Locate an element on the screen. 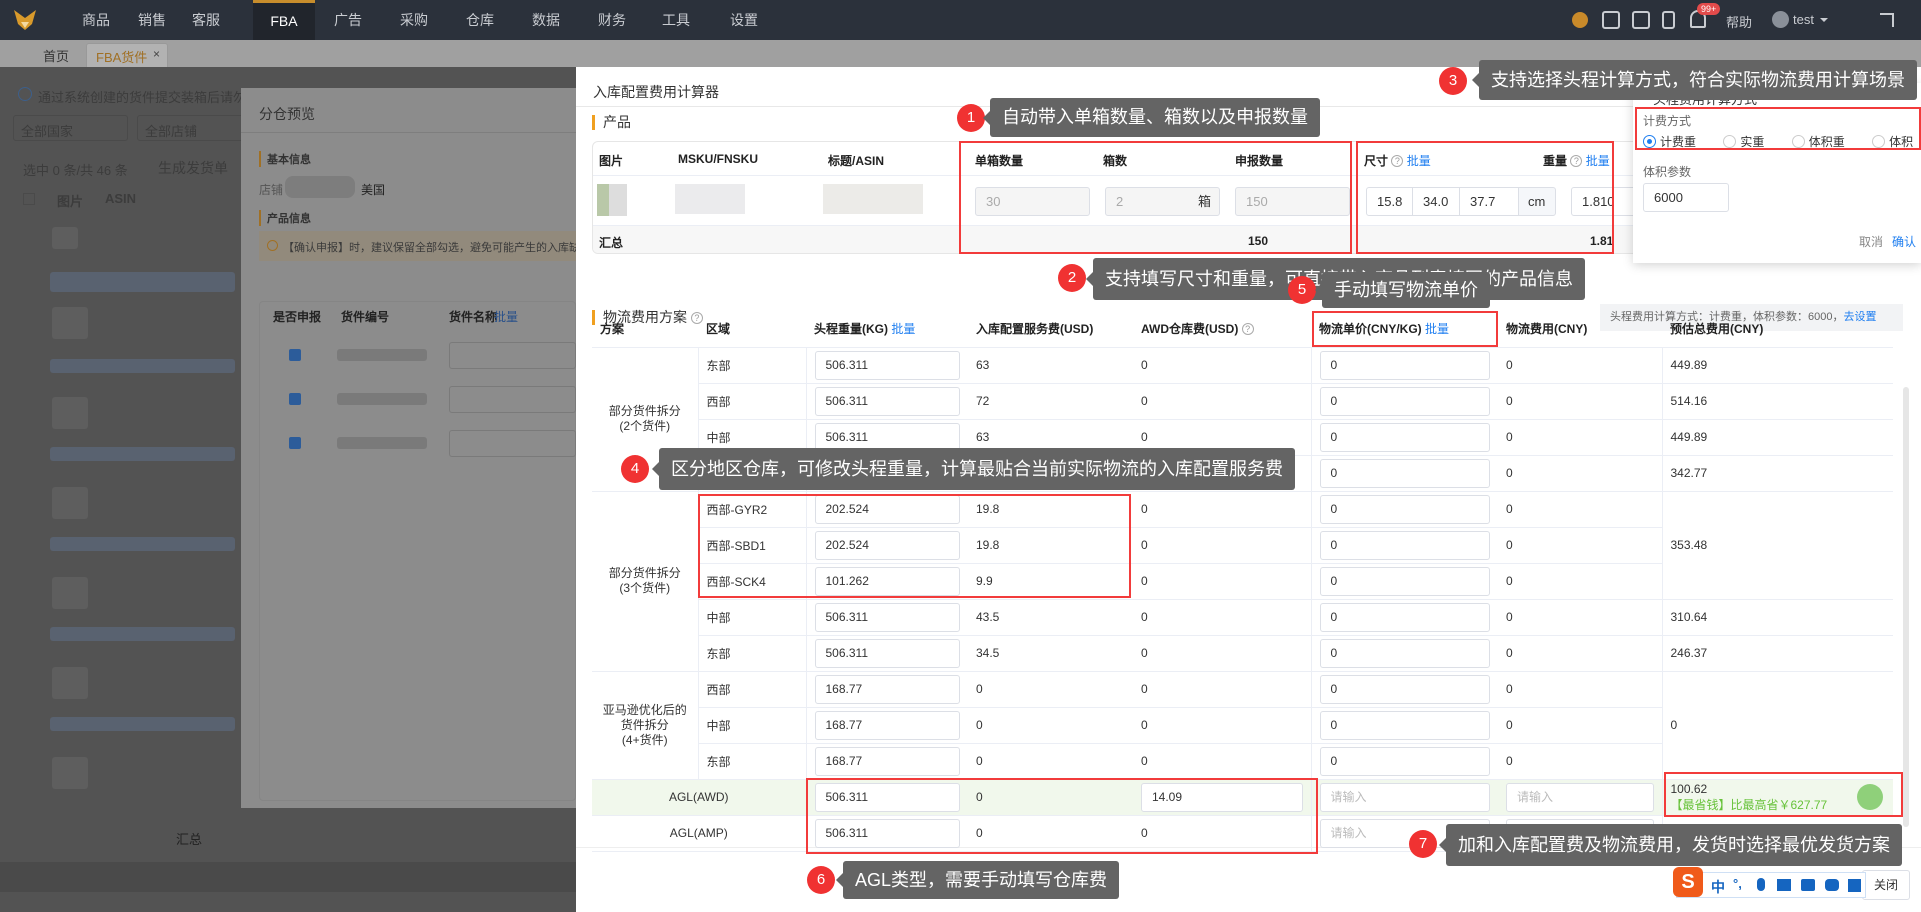 The width and height of the screenshot is (1921, 912). nav-item-tools: 工具 is located at coordinates (676, 20).